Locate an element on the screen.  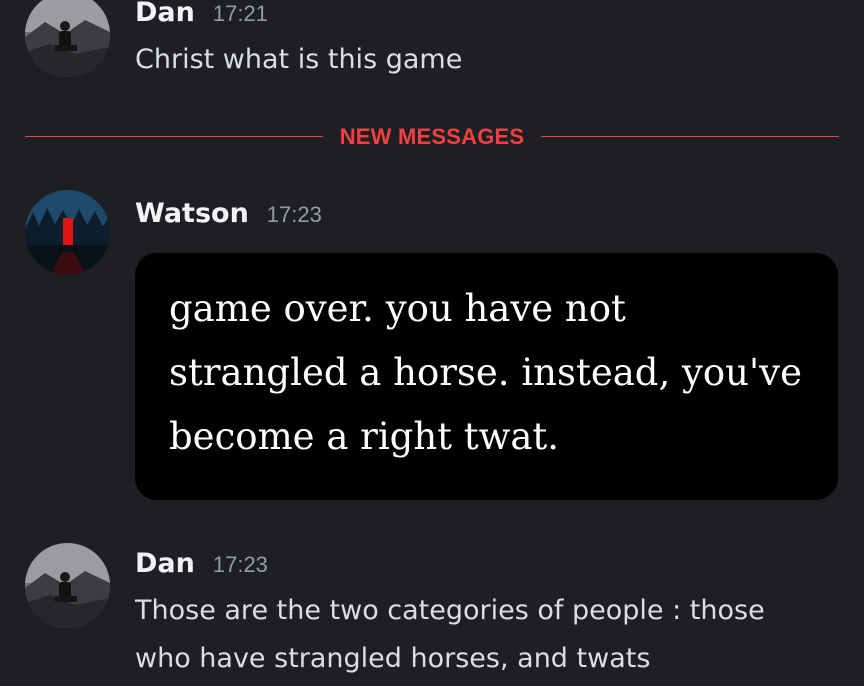
image-text-line: become a right twat. is located at coordinates (364, 436).